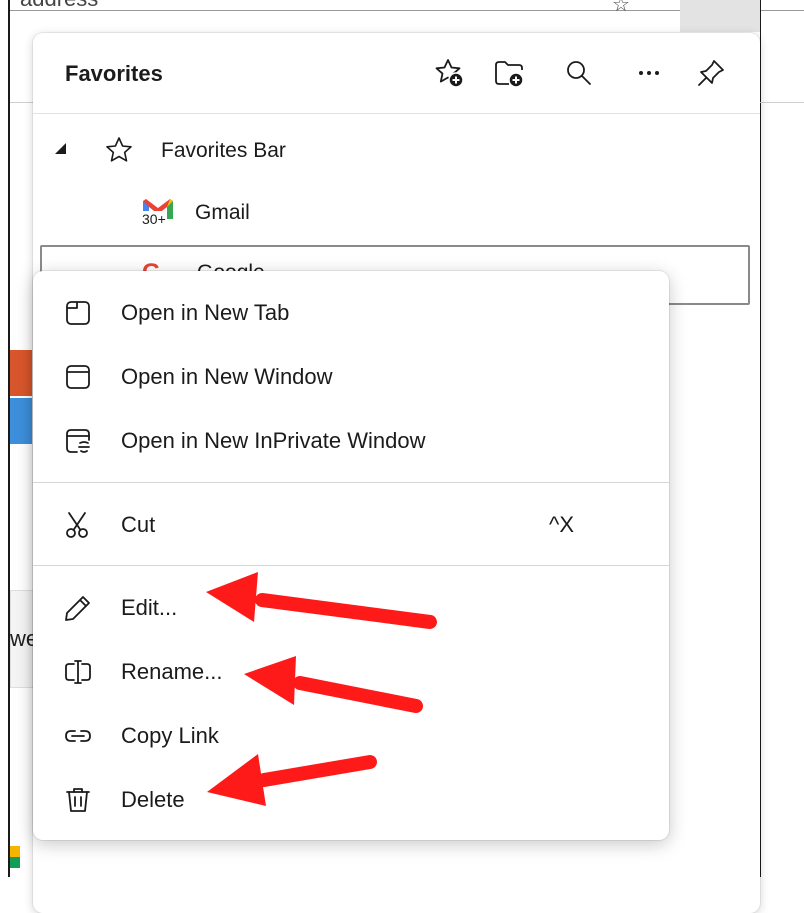 This screenshot has height=913, width=804. What do you see at coordinates (396, 73) in the screenshot?
I see `favorites-header: Favorites` at bounding box center [396, 73].